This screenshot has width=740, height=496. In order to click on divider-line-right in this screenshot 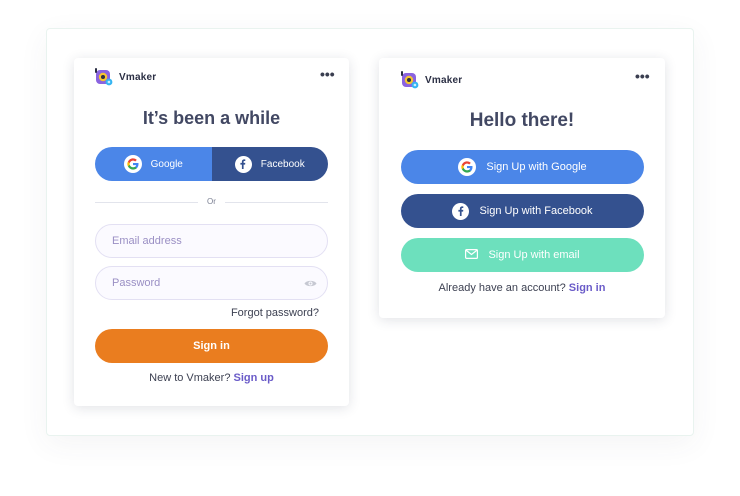, I will do `click(276, 202)`.